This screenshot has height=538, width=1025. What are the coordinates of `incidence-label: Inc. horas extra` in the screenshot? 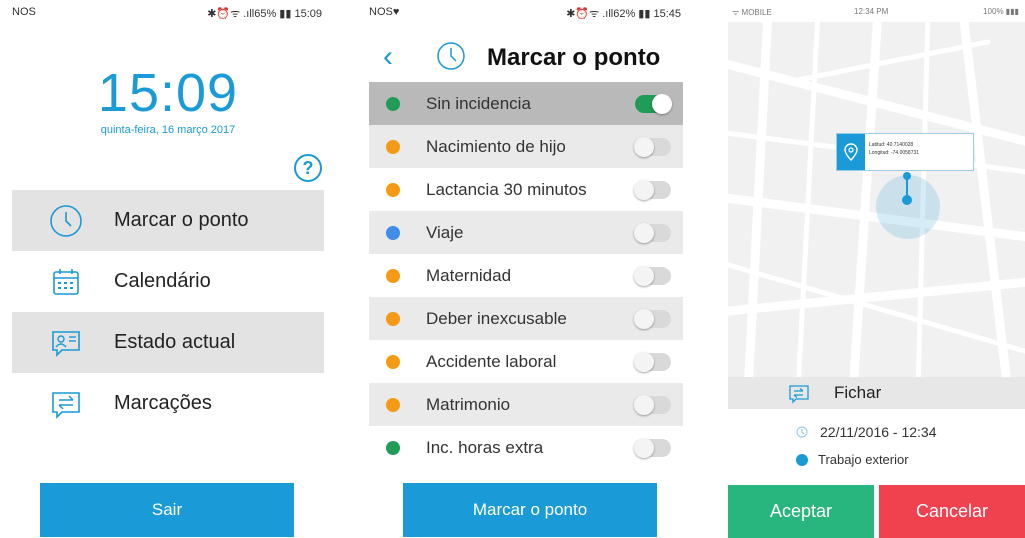 It's located at (485, 447).